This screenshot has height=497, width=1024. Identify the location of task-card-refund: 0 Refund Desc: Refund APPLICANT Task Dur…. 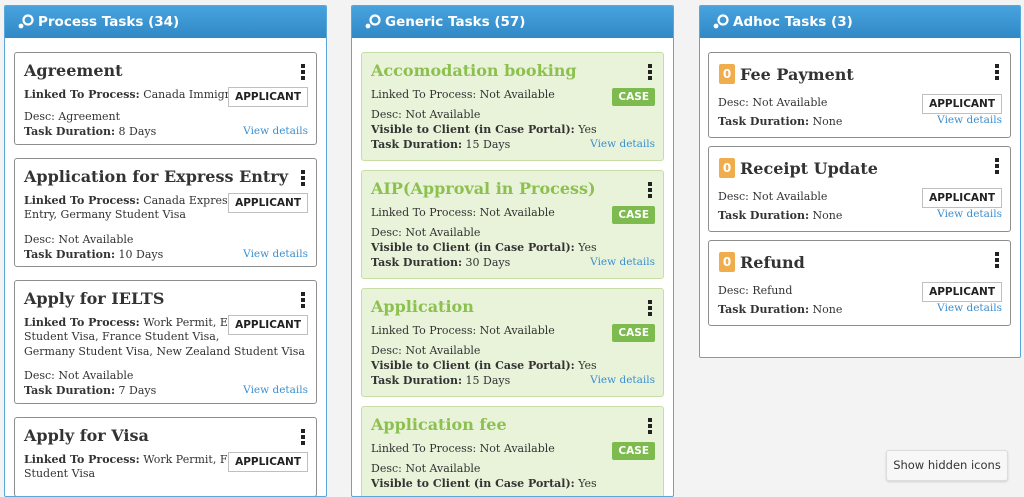
(859, 283).